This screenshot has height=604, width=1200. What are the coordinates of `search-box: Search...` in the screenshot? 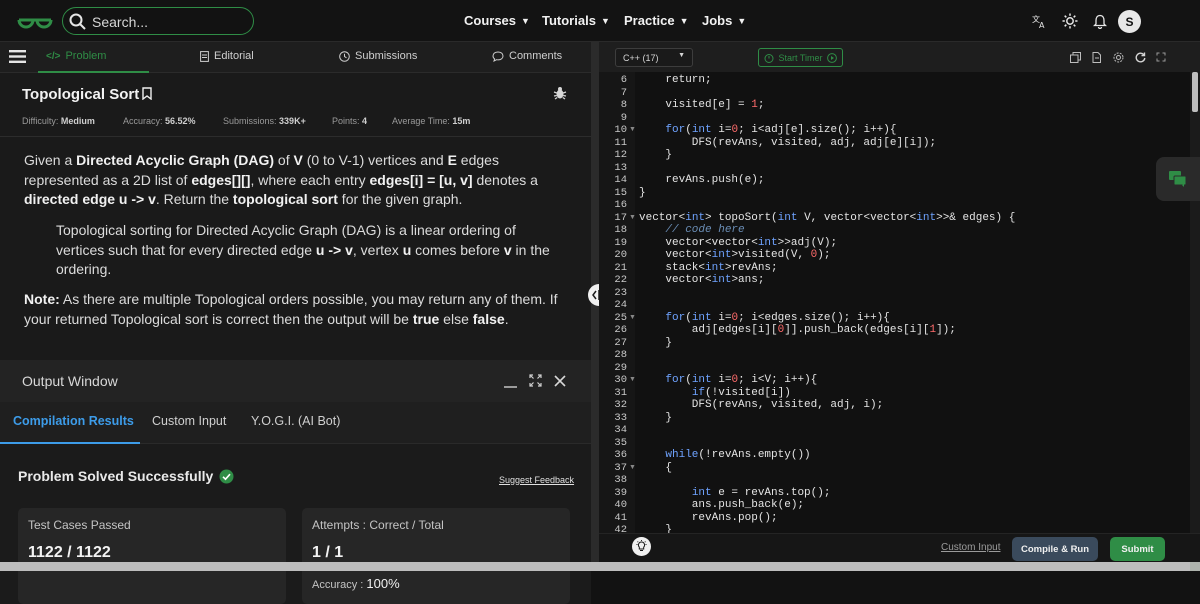 It's located at (158, 21).